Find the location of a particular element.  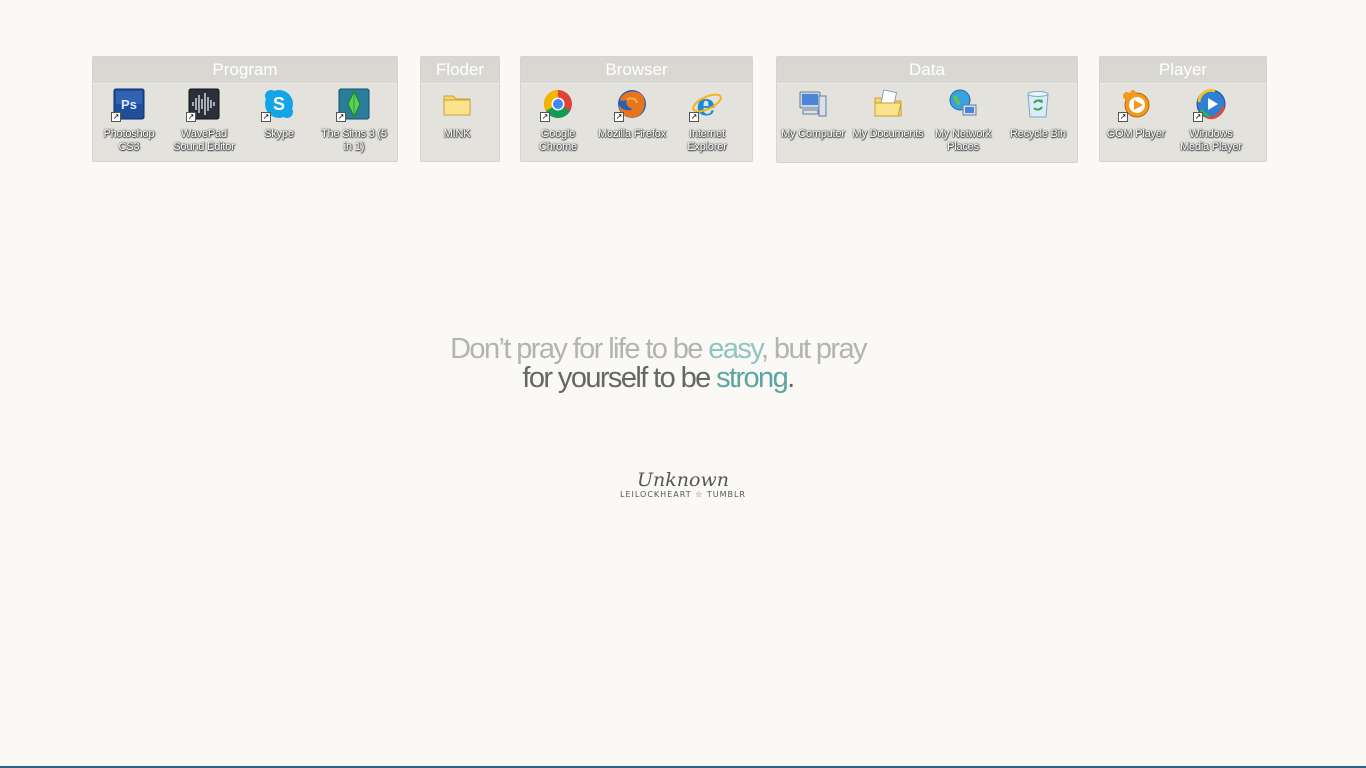

desktop-icon-wavepad: ↗ WavePad Sound Editor is located at coordinates (204, 121).